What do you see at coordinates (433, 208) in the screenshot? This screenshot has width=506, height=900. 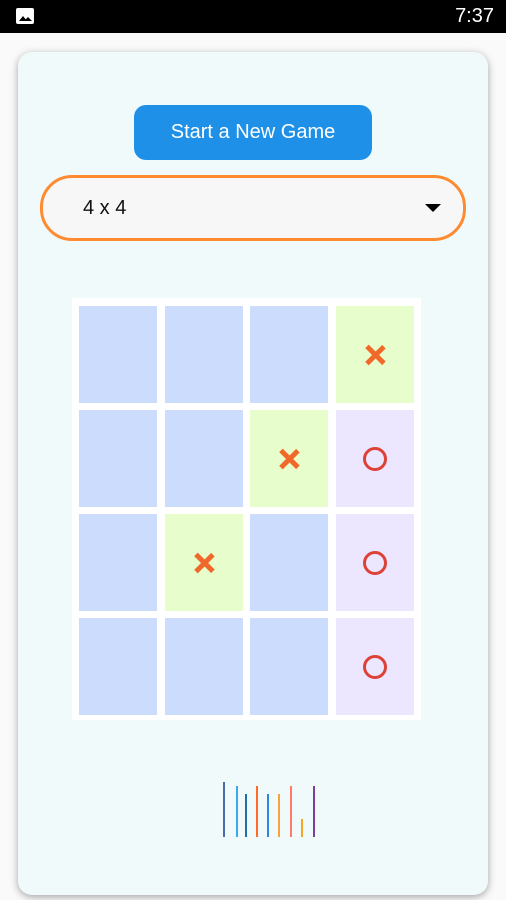 I see `caret-down-icon` at bounding box center [433, 208].